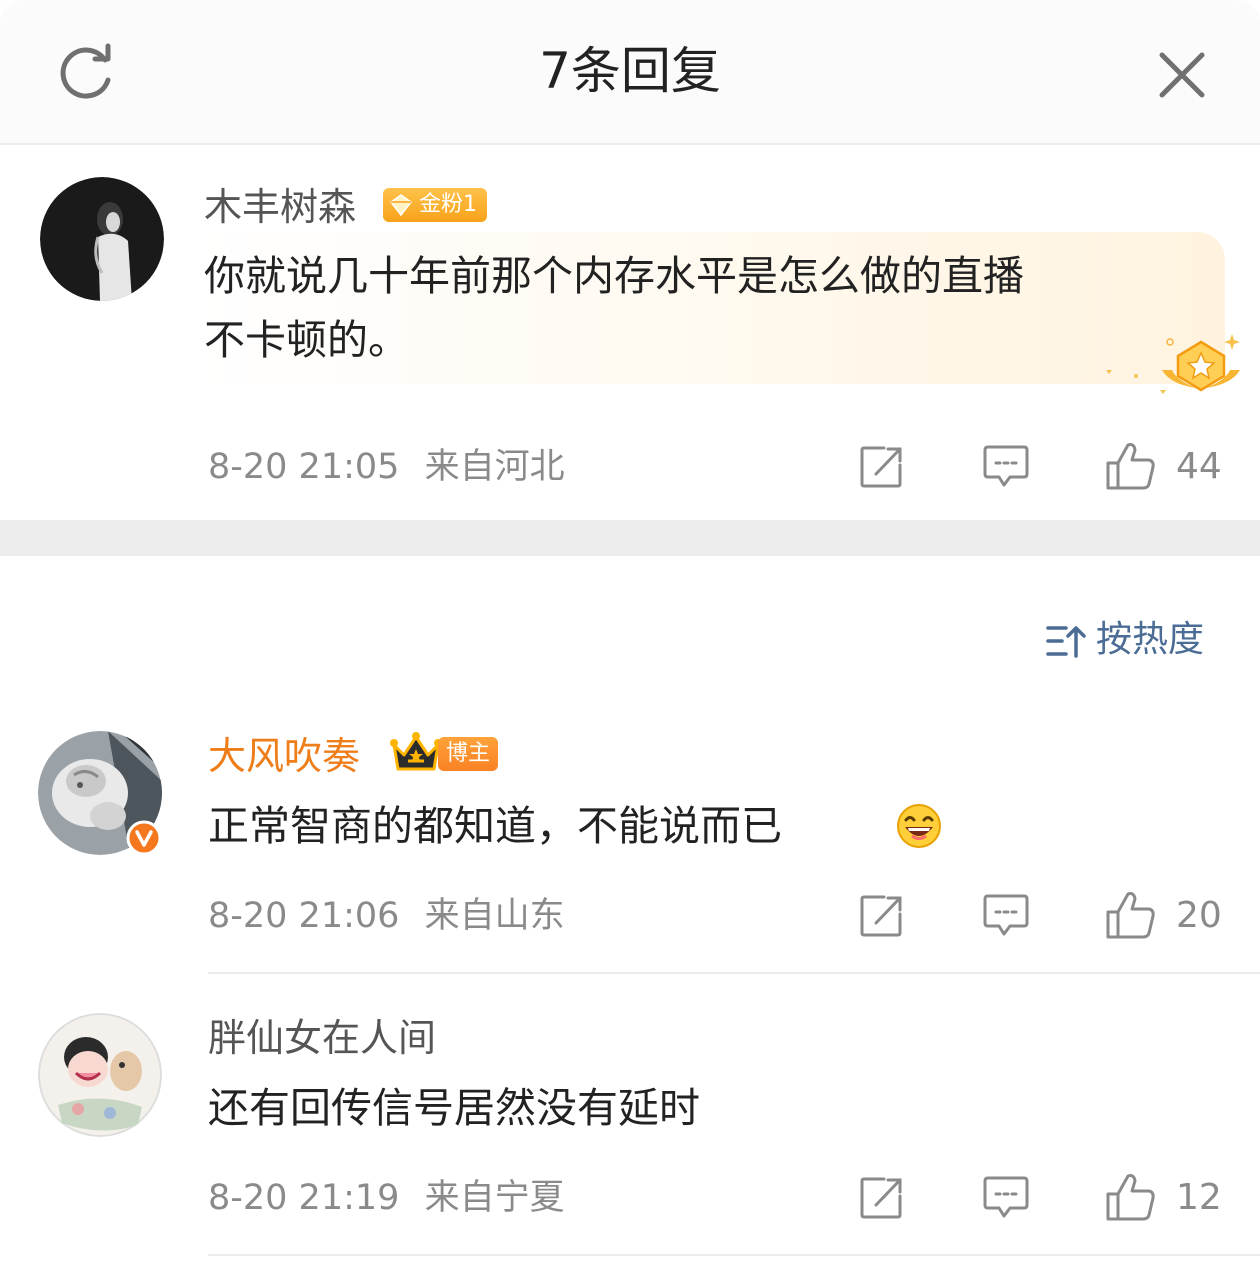  I want to click on diamond-icon, so click(401, 205).